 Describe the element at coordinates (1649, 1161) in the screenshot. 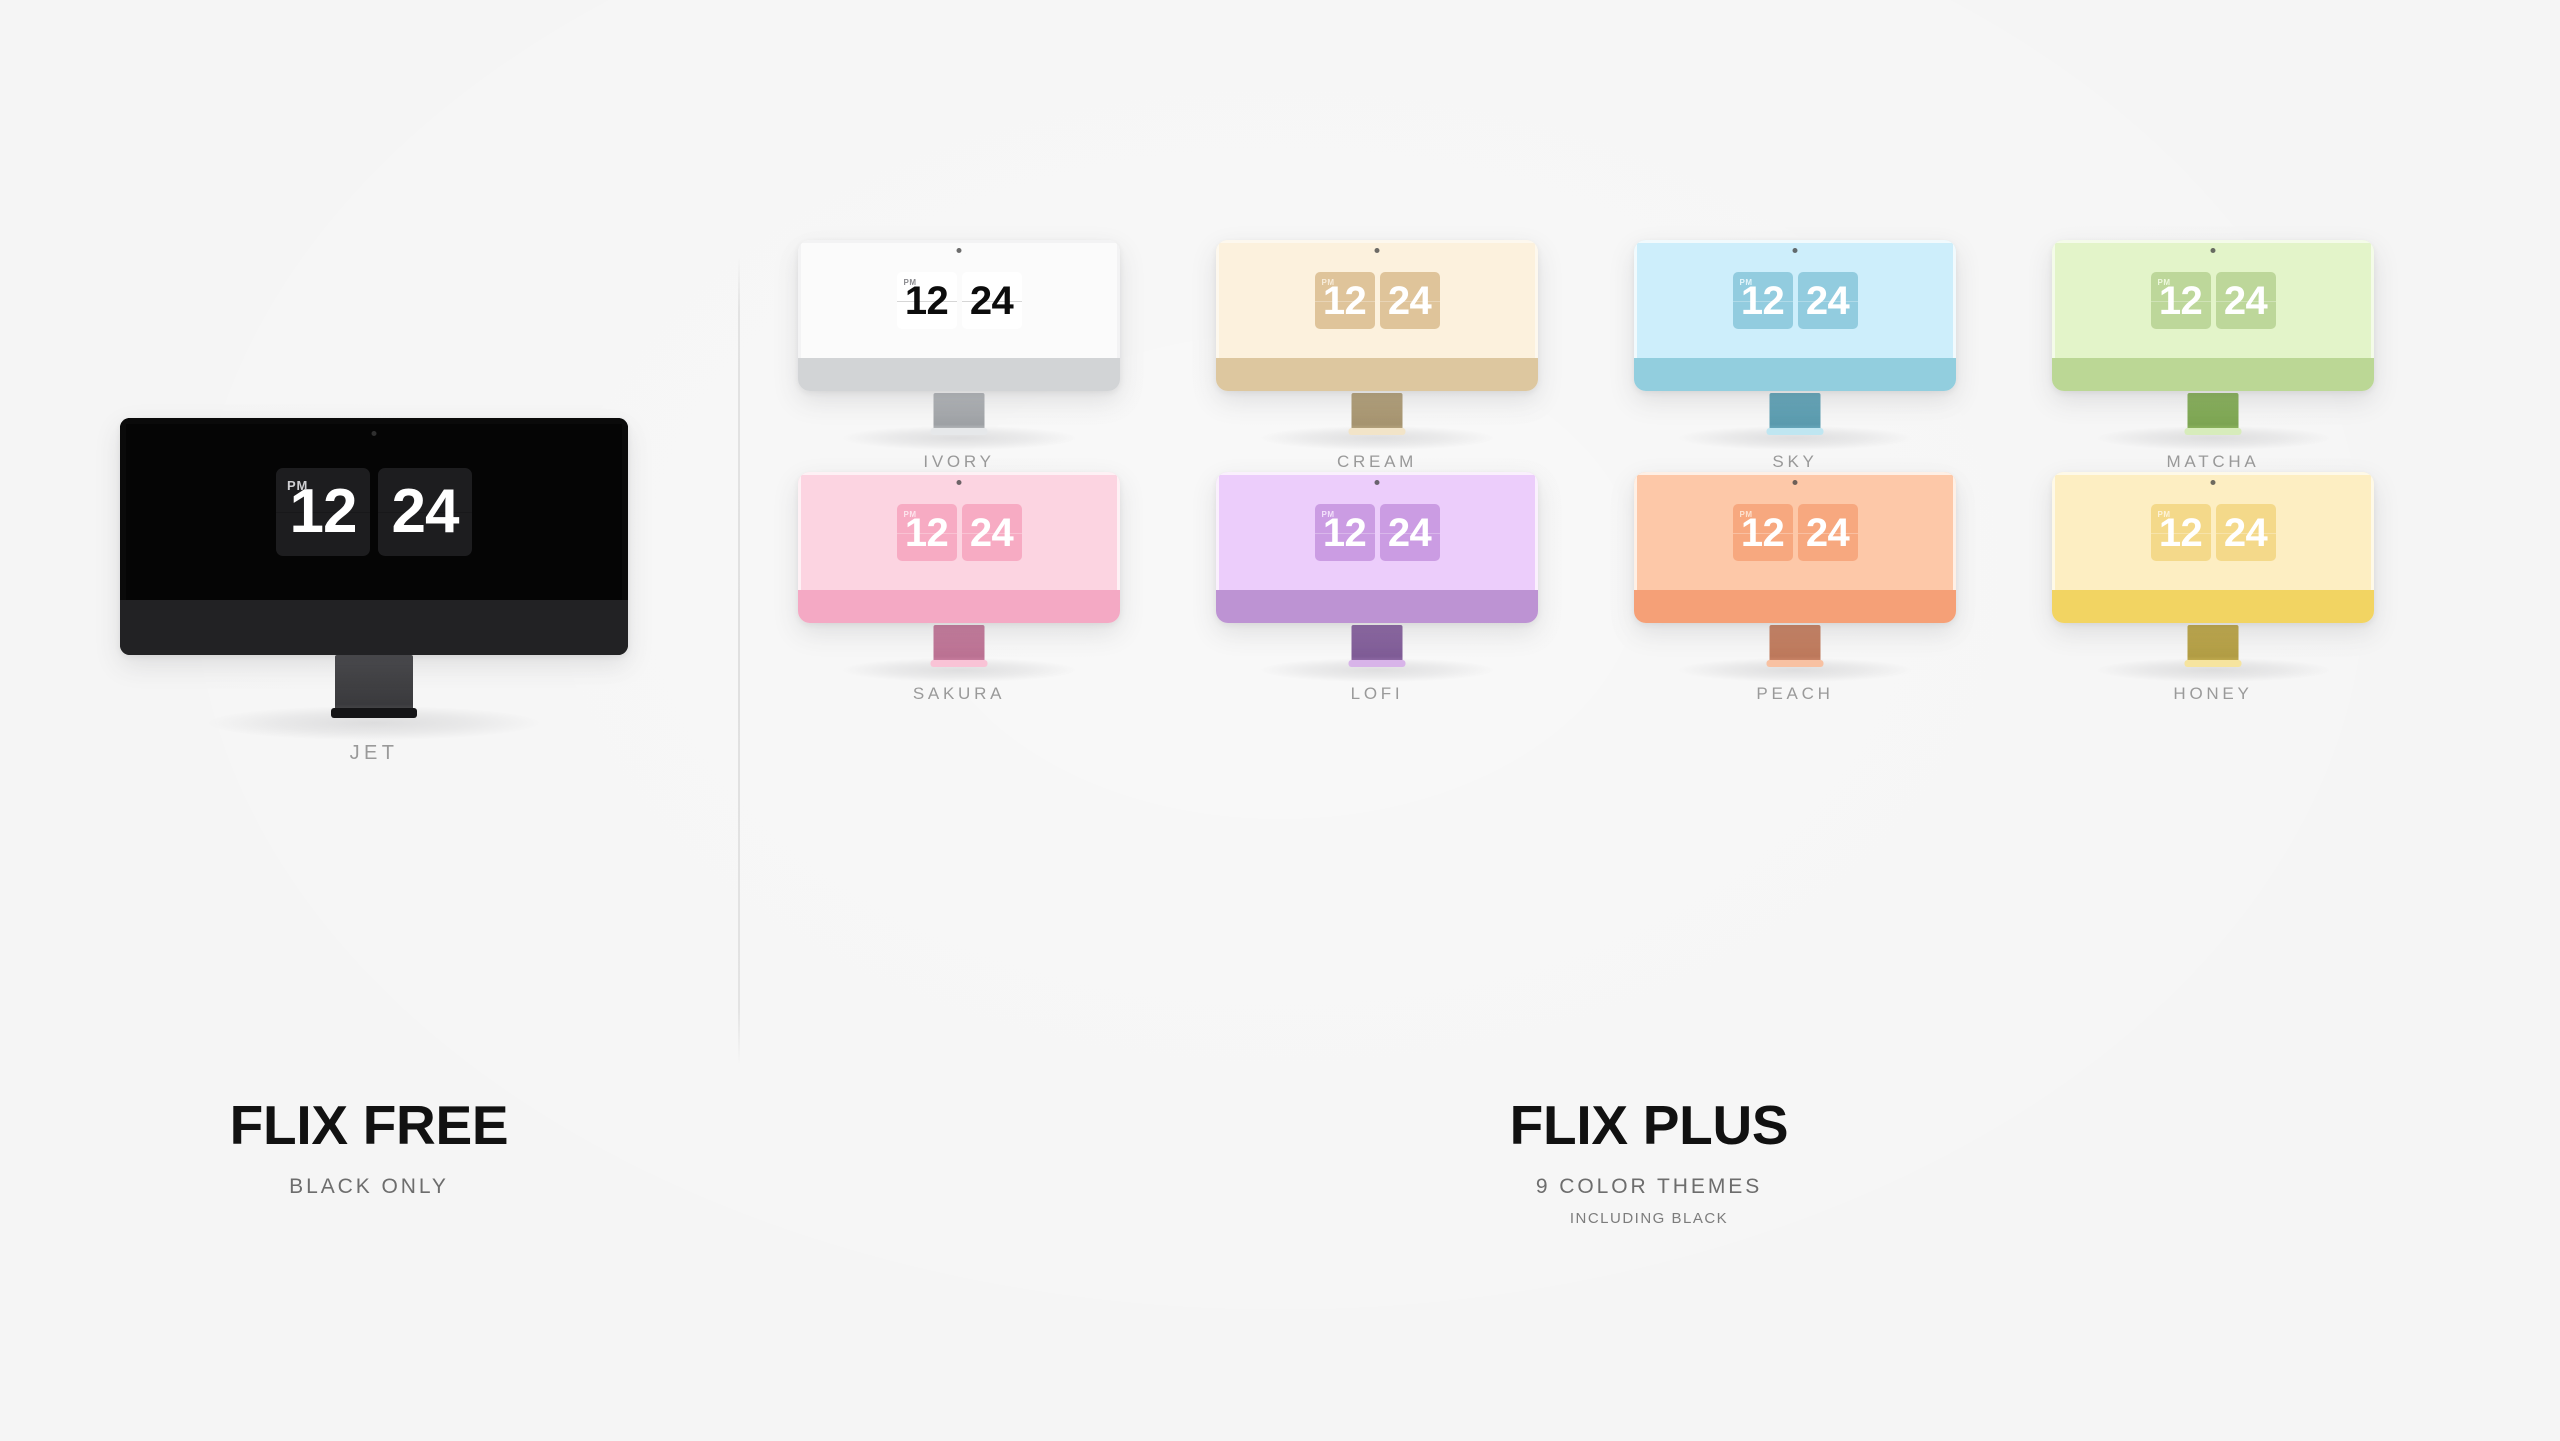

I see `flix-plus-heading: FLIX PLUS 9 COLOR THEMES INCLUDING BLACK` at that location.